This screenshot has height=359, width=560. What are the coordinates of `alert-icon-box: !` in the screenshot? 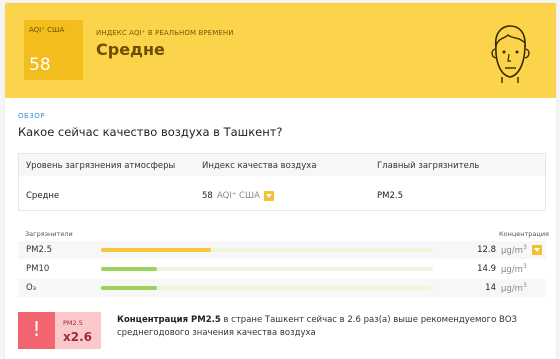 It's located at (36, 330).